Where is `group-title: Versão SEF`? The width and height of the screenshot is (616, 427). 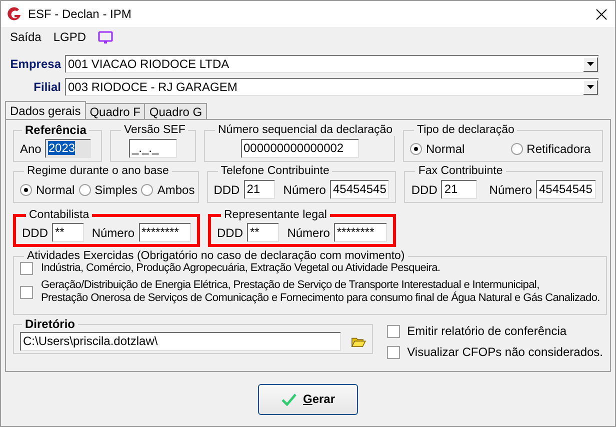
group-title: Versão SEF is located at coordinates (154, 130).